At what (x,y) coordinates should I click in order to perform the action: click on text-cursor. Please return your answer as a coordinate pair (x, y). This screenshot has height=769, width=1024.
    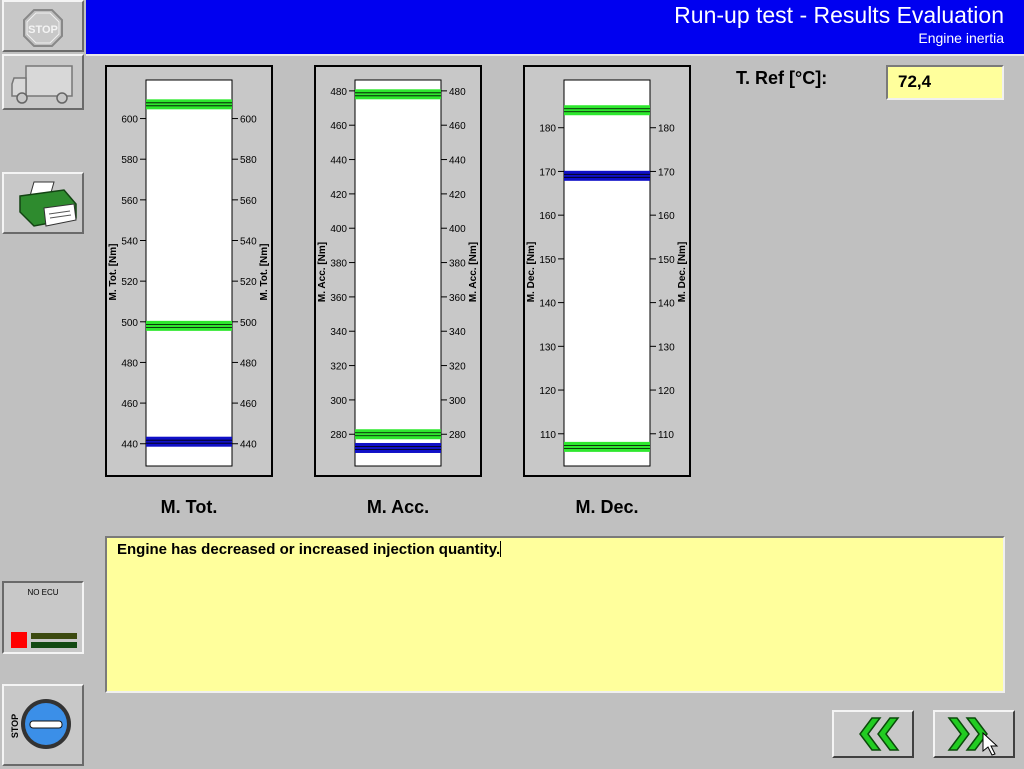
    Looking at the image, I should click on (501, 549).